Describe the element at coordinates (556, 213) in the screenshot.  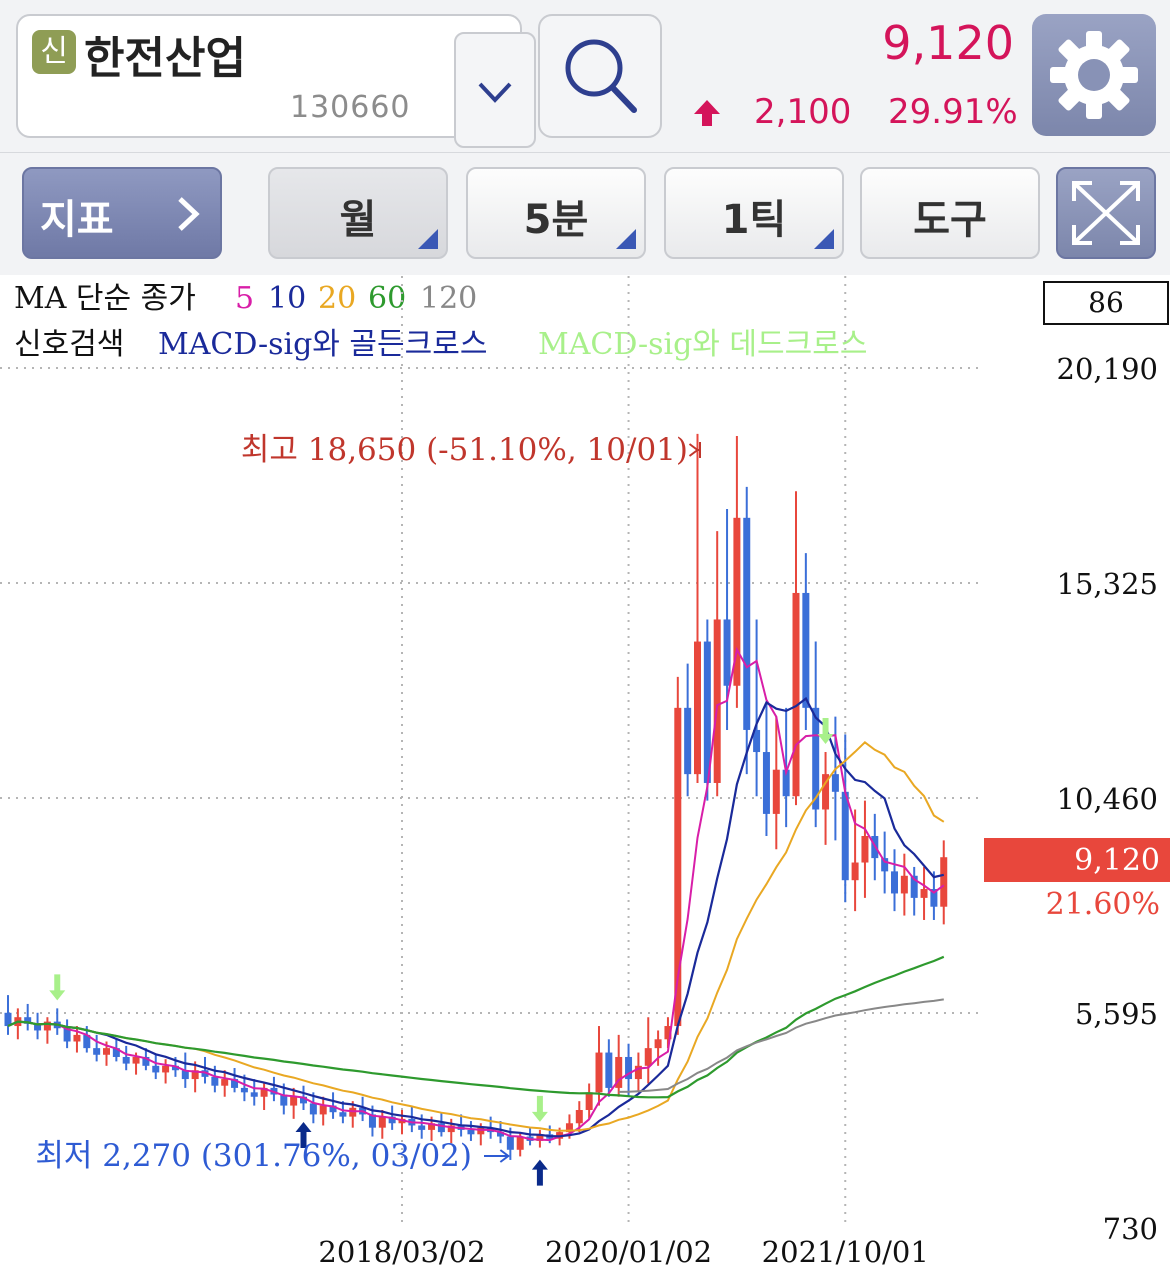
I see `period-5min-button: 5분` at that location.